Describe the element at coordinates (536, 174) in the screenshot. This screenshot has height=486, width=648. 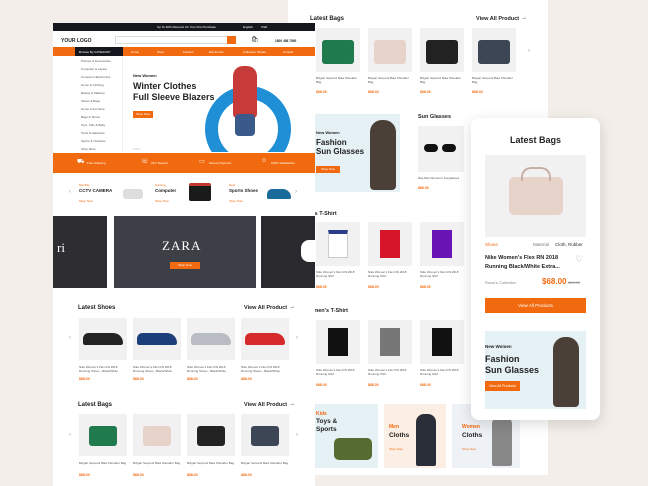
I see `bag-handle` at that location.